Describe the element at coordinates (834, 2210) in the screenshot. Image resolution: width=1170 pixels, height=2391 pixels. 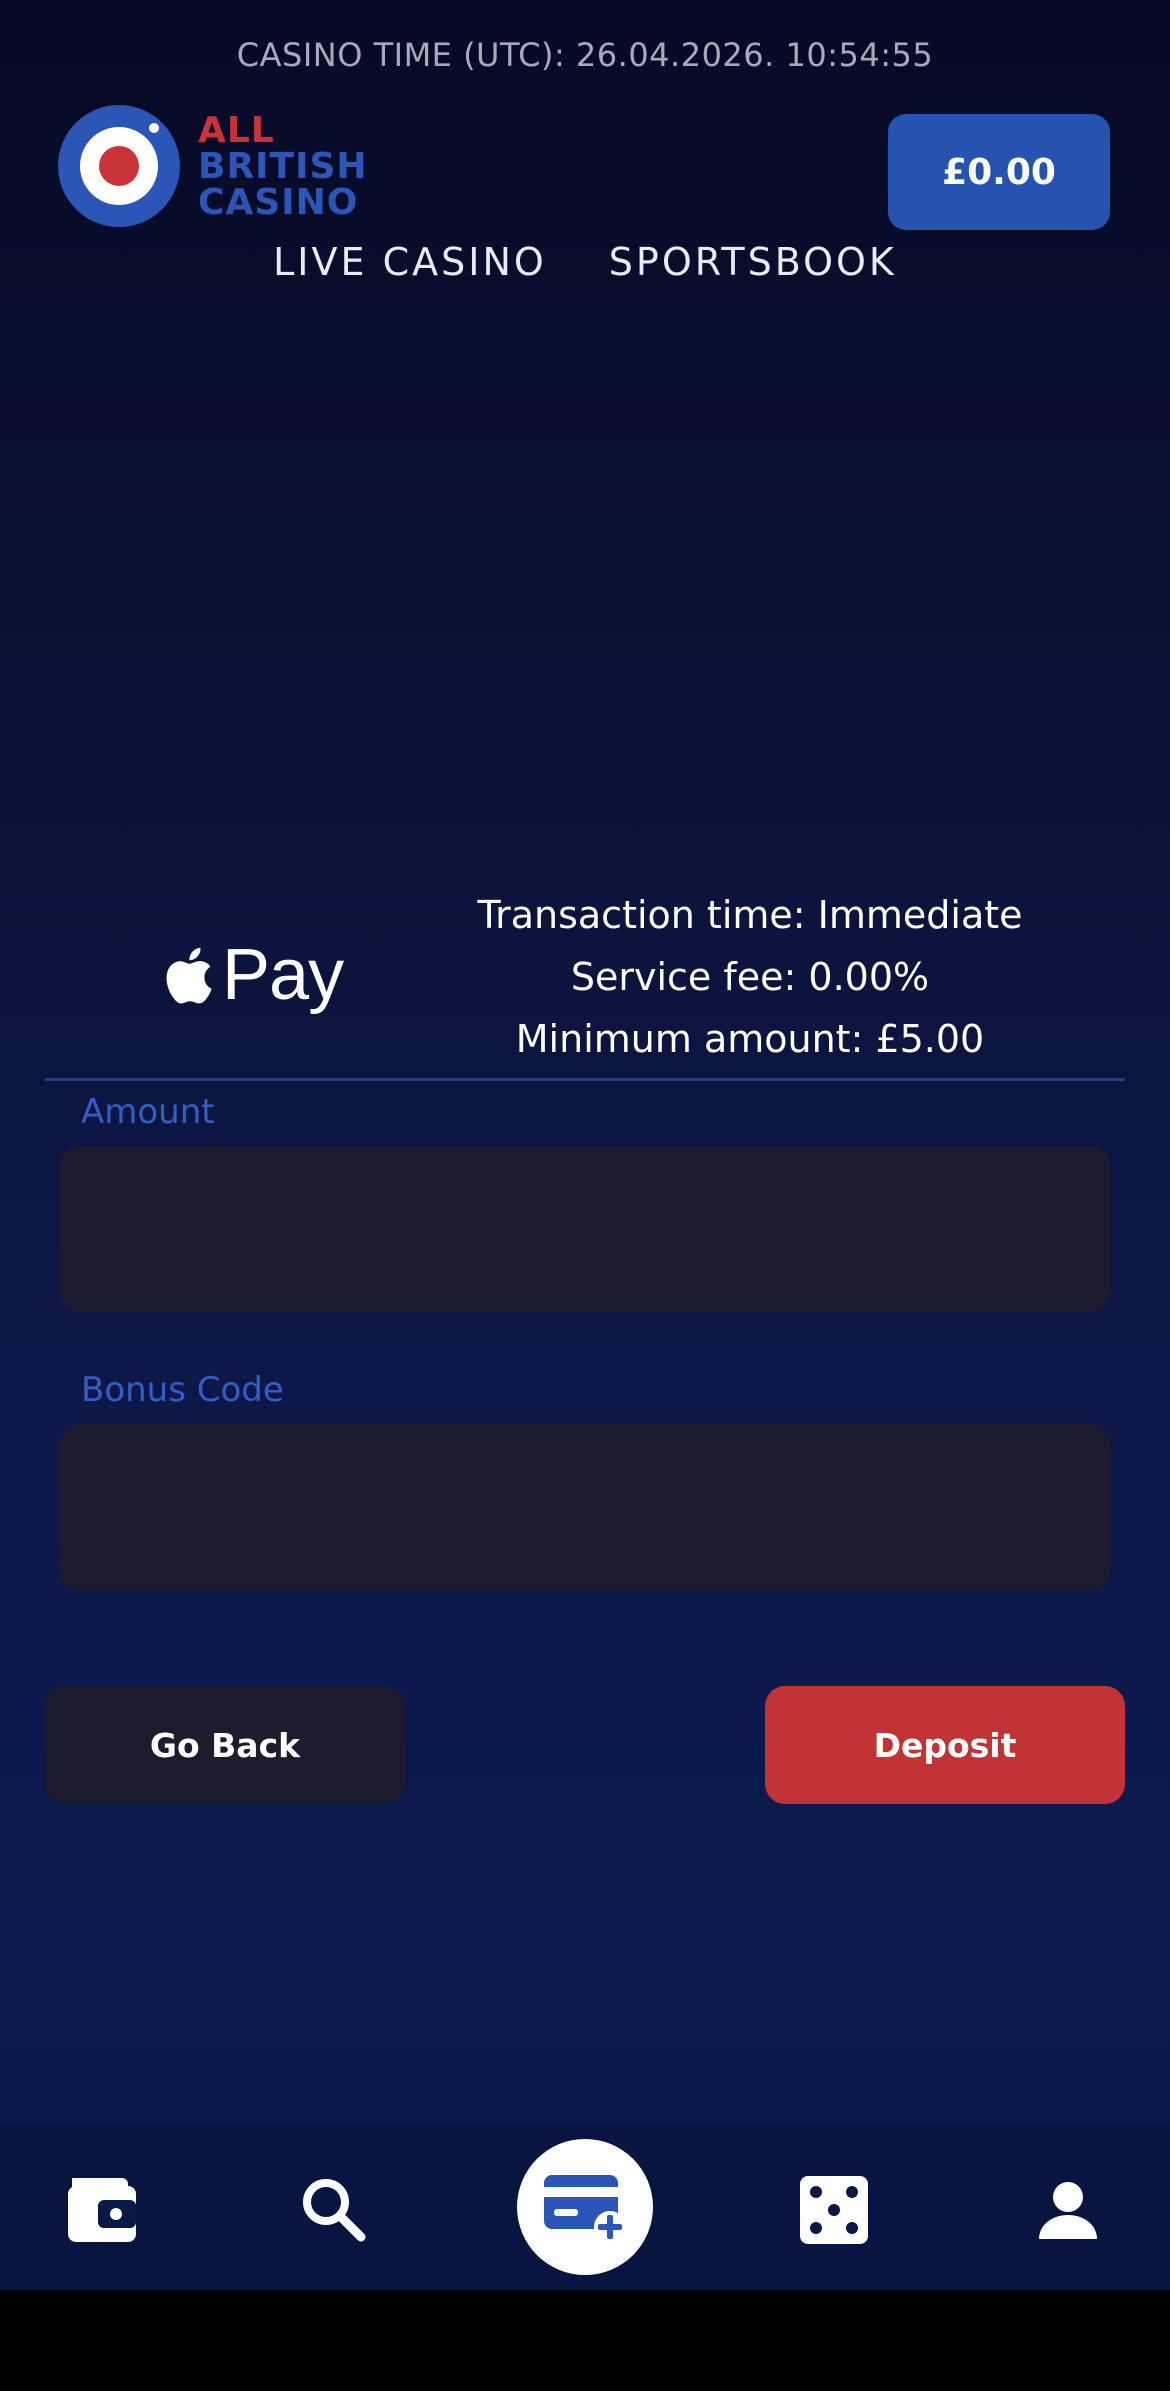
I see `dice-icon` at that location.